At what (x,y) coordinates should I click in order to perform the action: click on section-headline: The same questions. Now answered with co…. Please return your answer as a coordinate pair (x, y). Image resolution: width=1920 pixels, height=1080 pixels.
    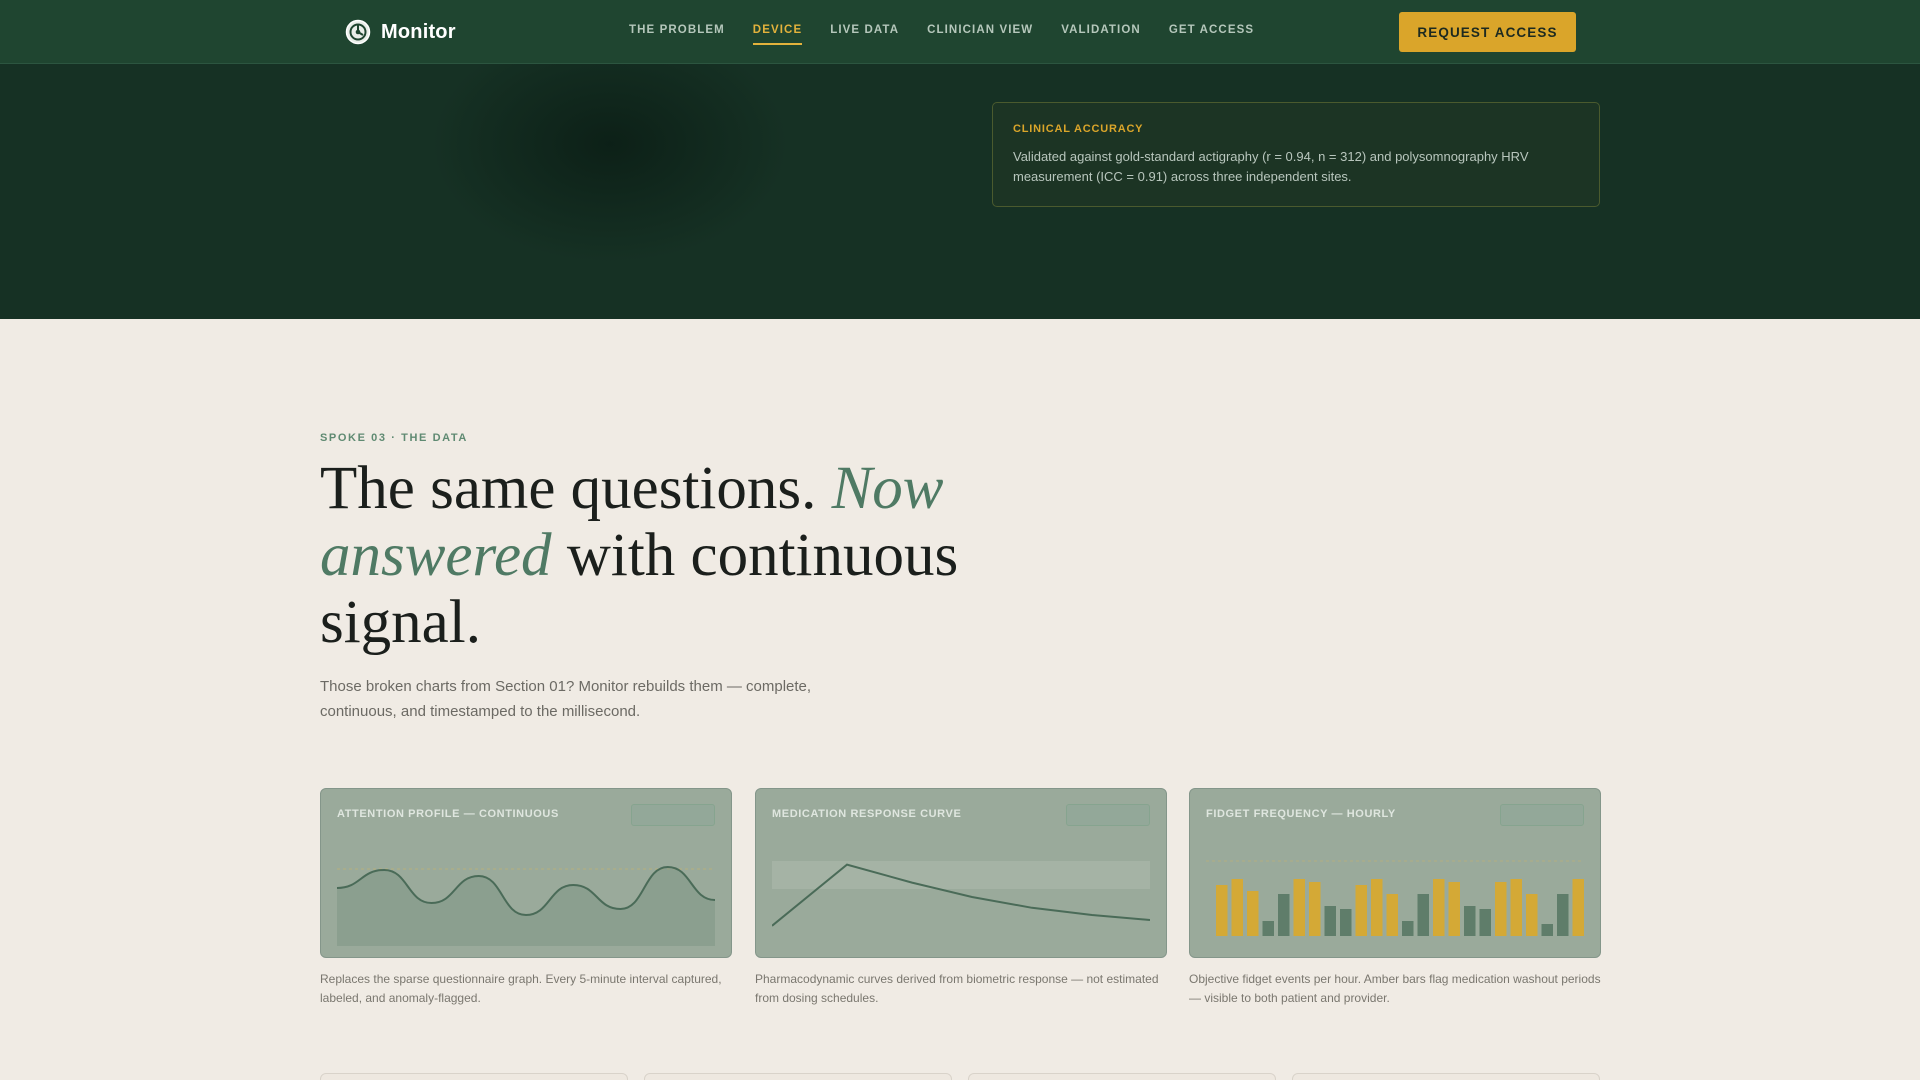
    Looking at the image, I should click on (670, 555).